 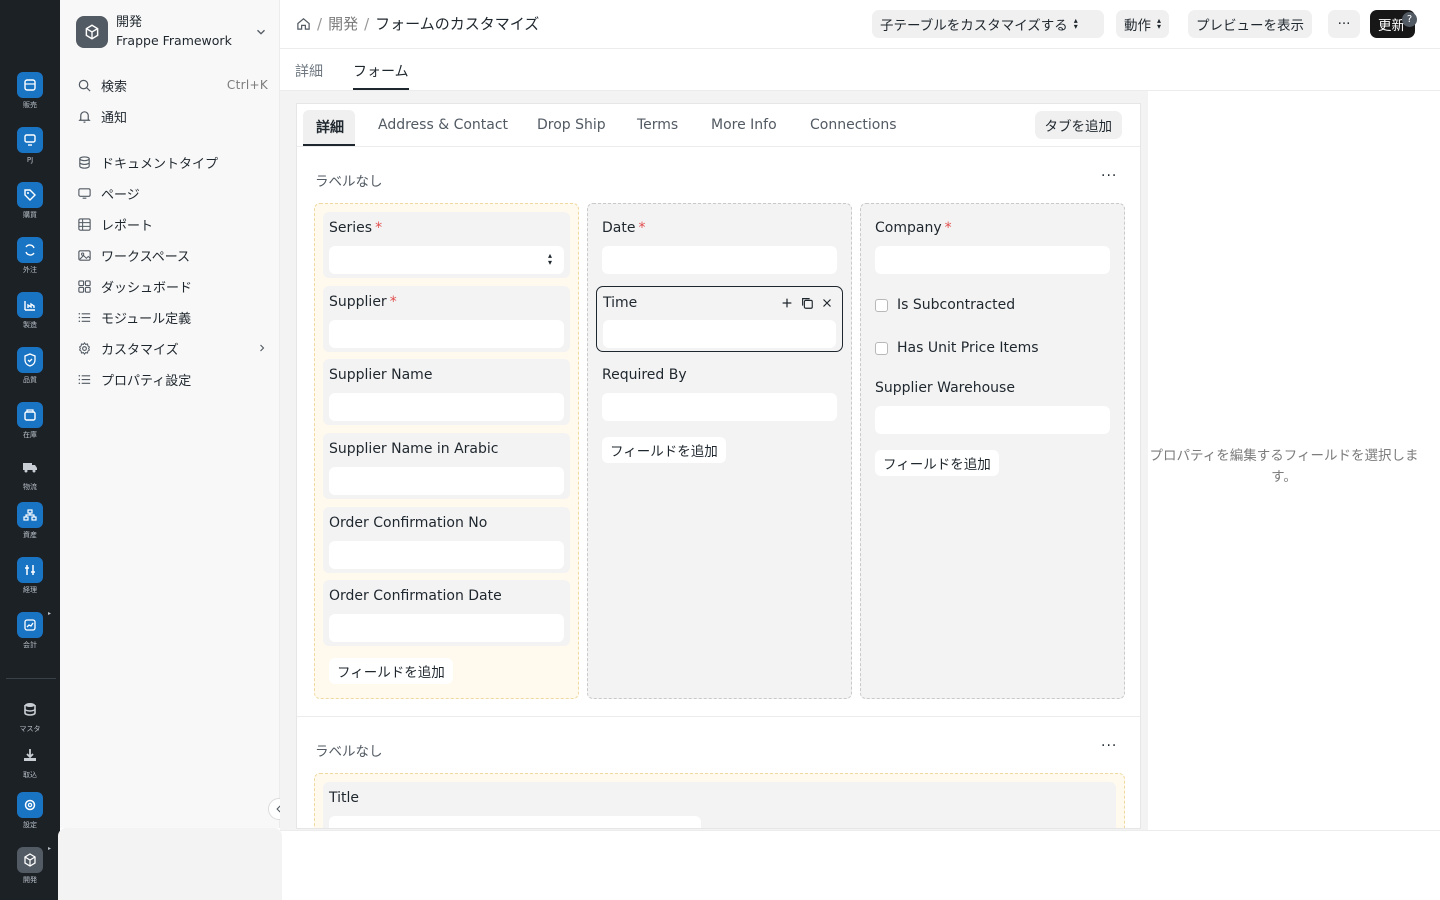 I want to click on form-column: Title, so click(x=719, y=800).